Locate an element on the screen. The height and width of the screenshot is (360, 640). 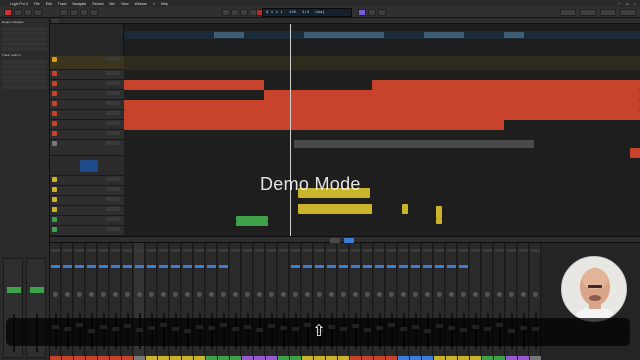
cycle-button is located at coordinates (362, 12).